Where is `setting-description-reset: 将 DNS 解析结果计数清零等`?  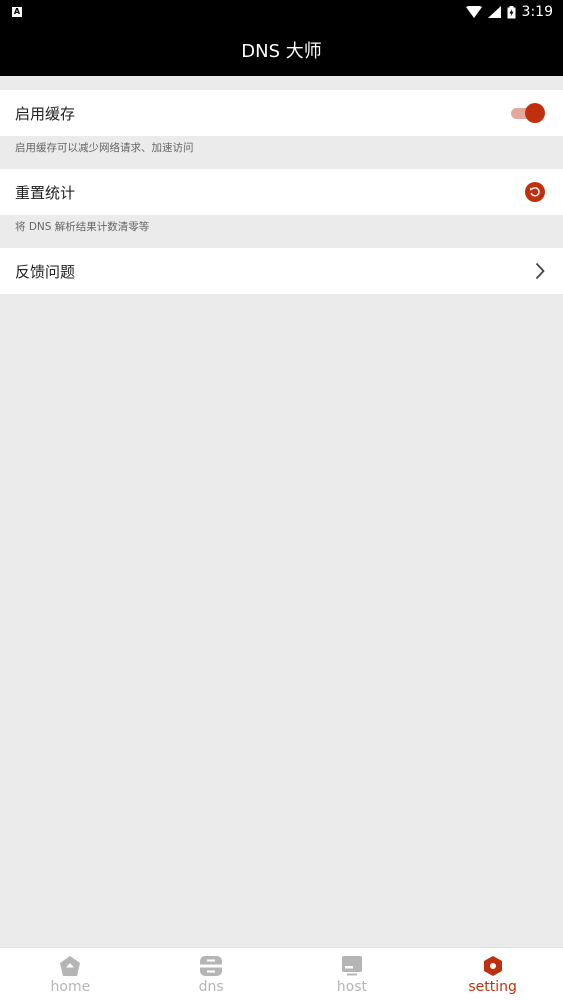
setting-description-reset: 将 DNS 解析结果计数清零等 is located at coordinates (82, 227).